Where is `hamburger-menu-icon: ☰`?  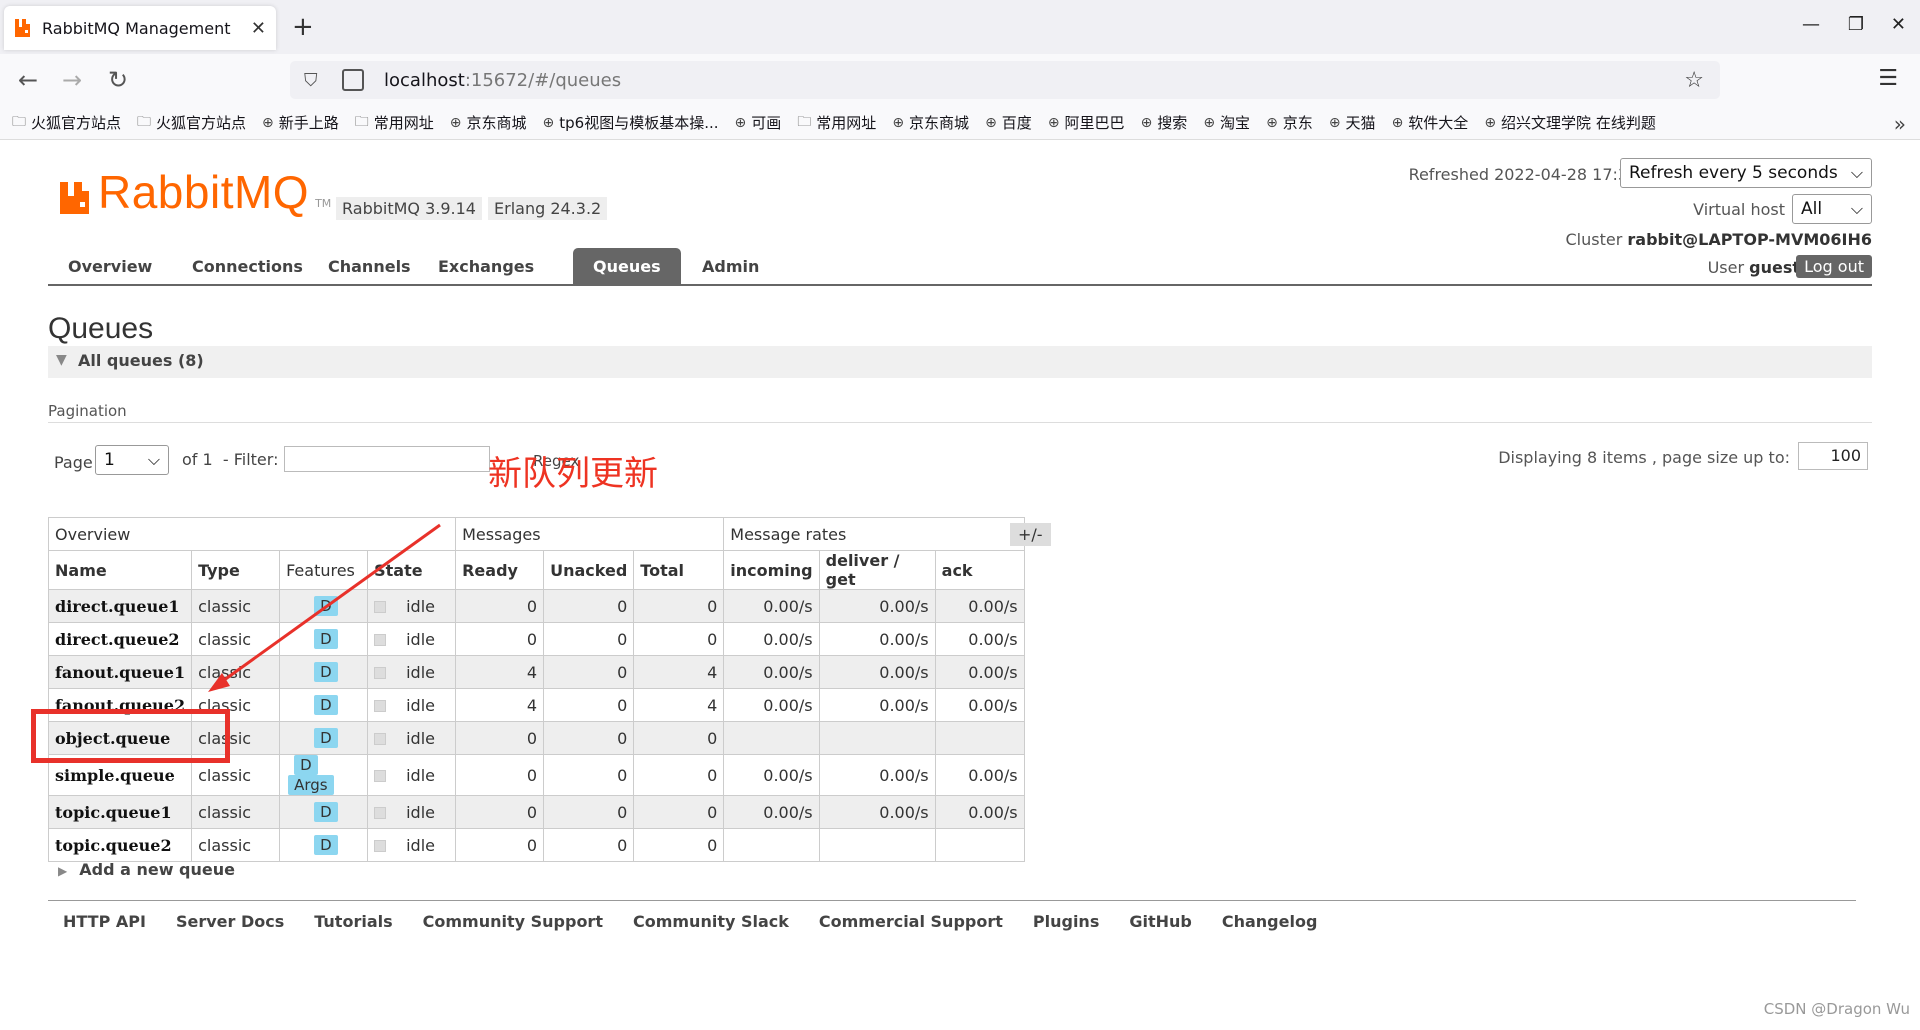
hamburger-menu-icon: ☰ is located at coordinates (1888, 78).